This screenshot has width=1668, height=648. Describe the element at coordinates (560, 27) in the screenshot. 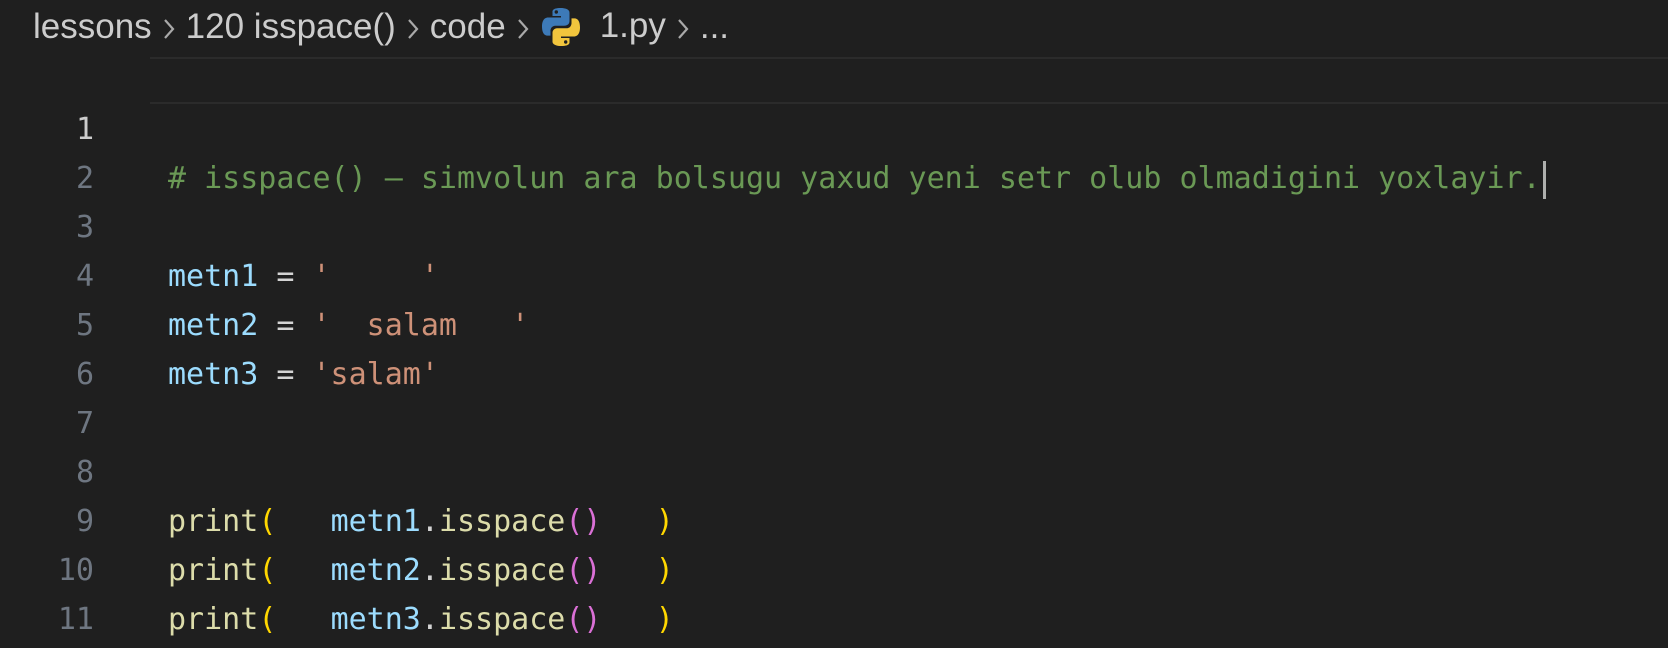

I see `python-icon` at that location.